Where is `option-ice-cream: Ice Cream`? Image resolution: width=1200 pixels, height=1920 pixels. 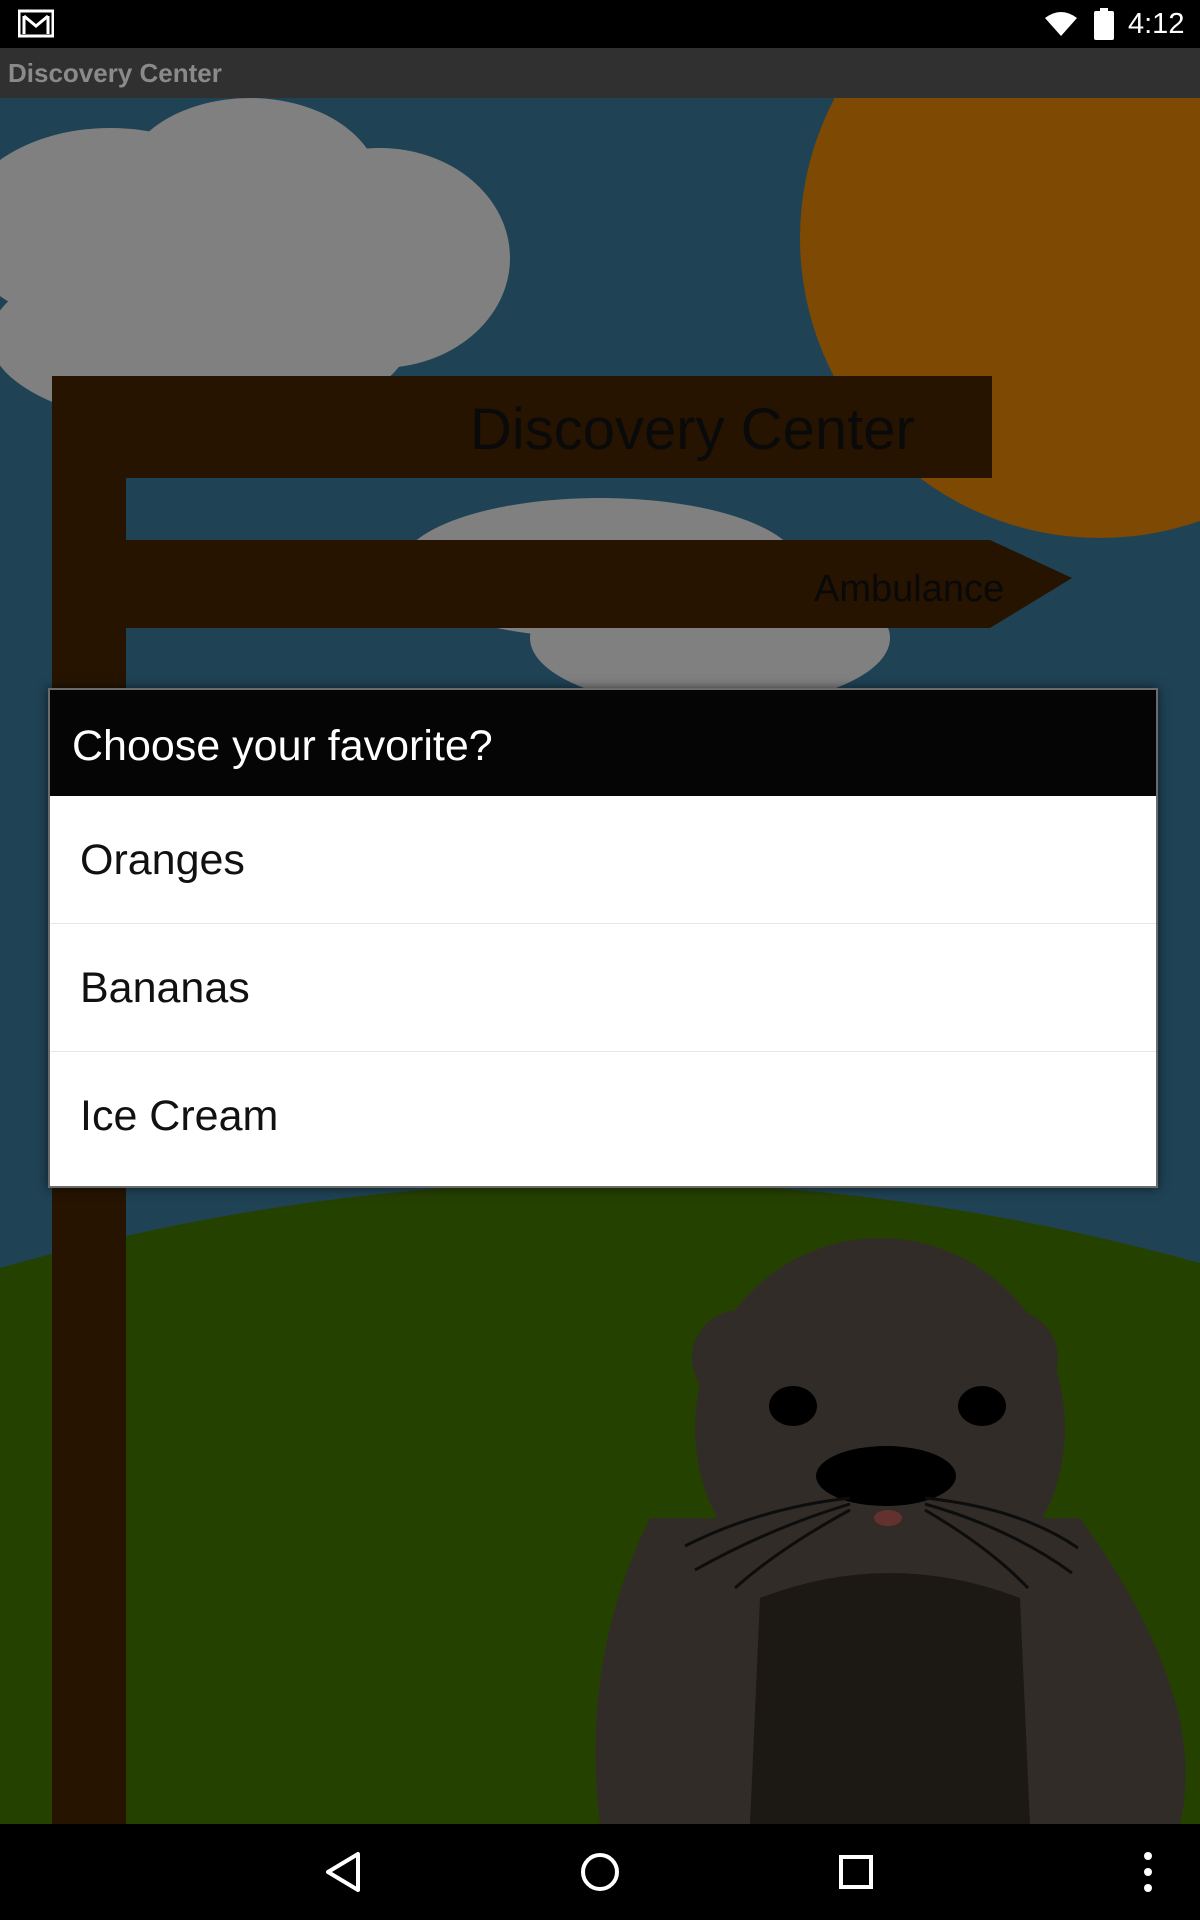 option-ice-cream: Ice Cream is located at coordinates (603, 1116).